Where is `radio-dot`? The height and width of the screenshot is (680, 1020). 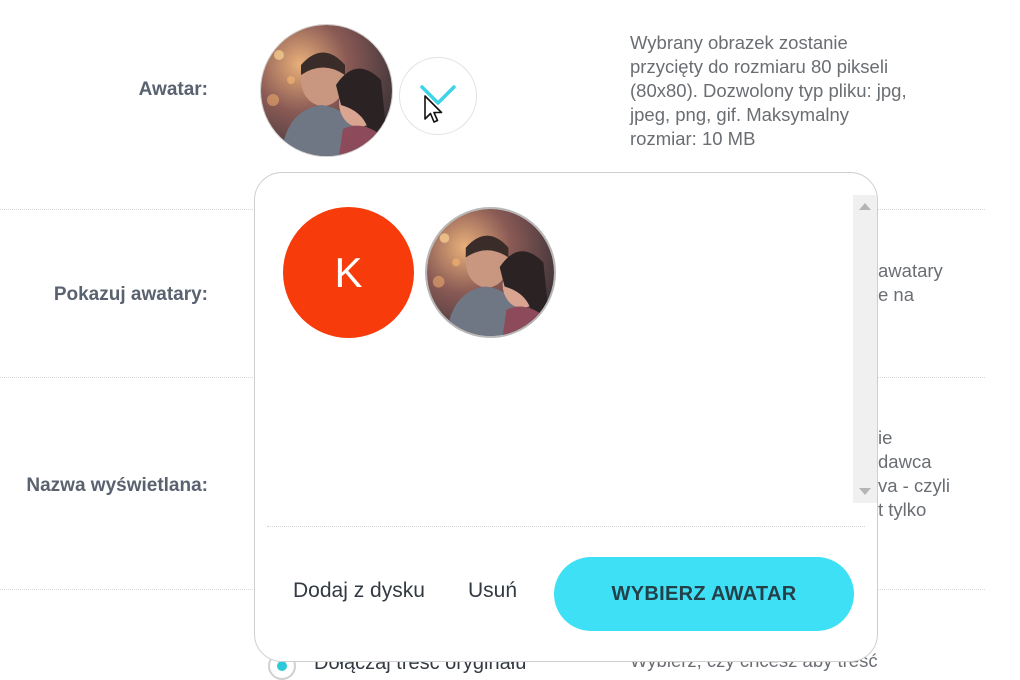 radio-dot is located at coordinates (282, 666).